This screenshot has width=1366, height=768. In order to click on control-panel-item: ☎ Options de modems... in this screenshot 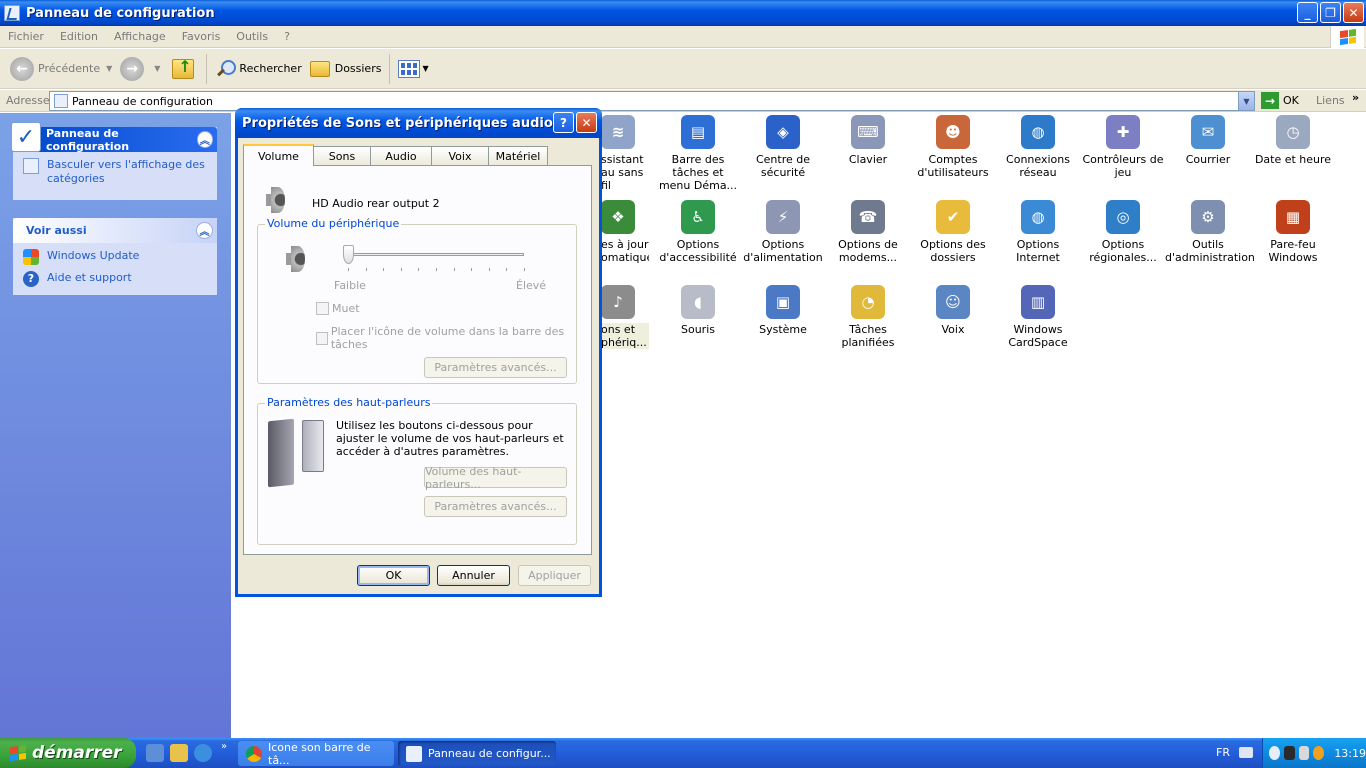, I will do `click(868, 232)`.